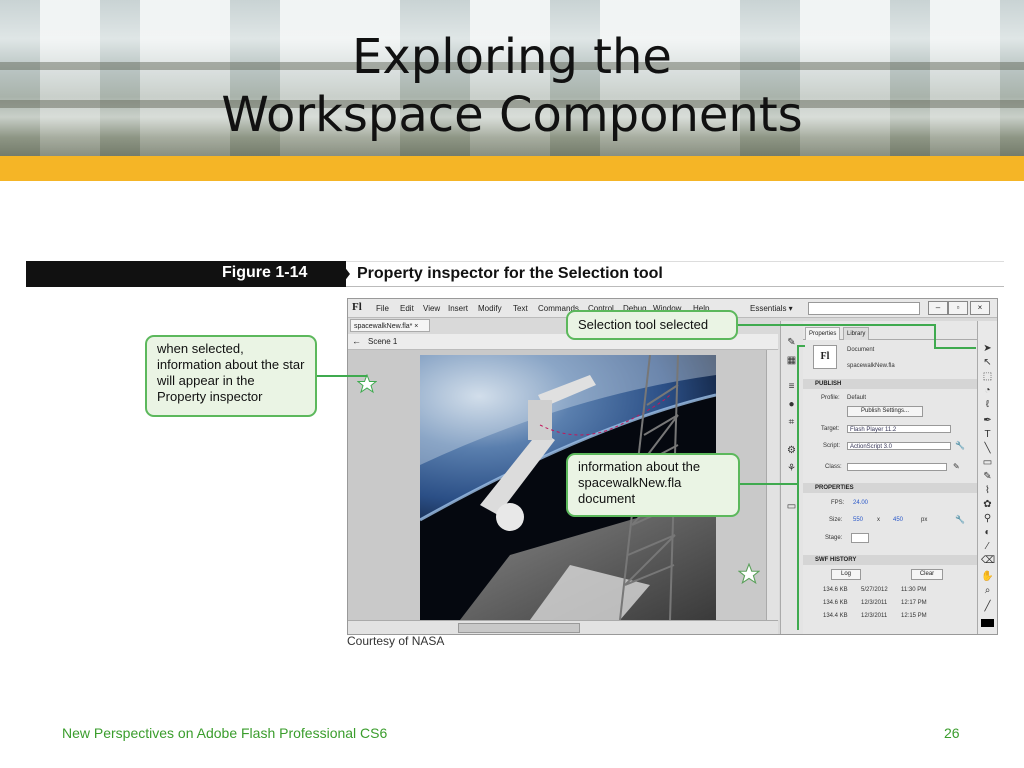 The image size is (1024, 768). Describe the element at coordinates (987, 607) in the screenshot. I see `stroke-color-icon: ╱` at that location.